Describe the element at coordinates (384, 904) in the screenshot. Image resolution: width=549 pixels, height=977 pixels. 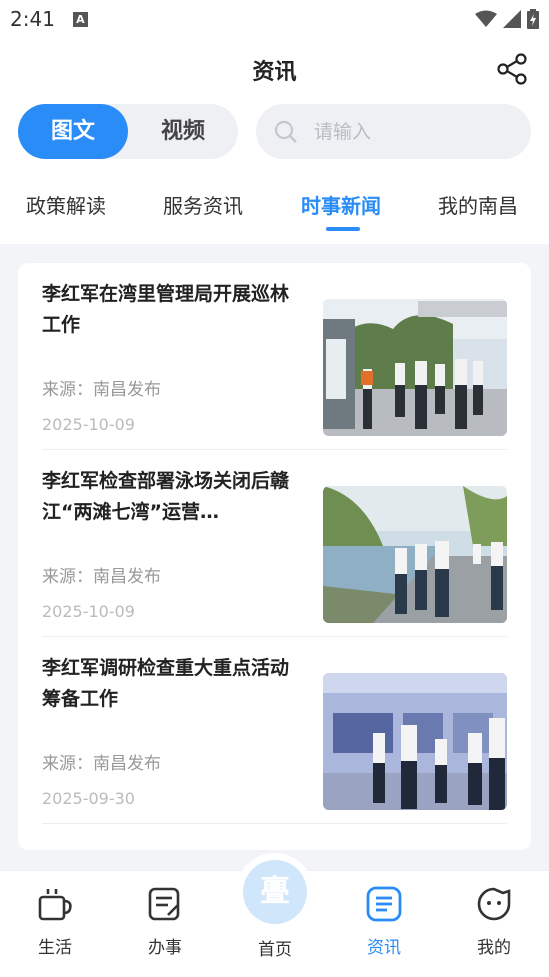
I see `news-list-icon` at that location.